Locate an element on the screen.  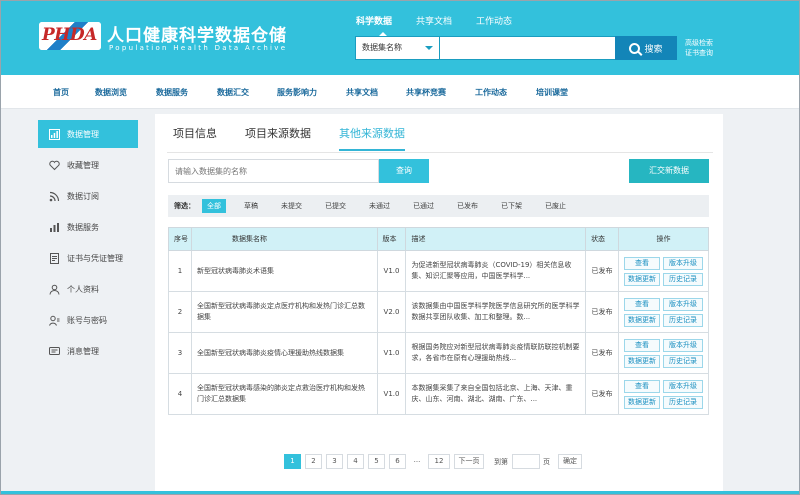
user-icon is located at coordinates (54, 289).